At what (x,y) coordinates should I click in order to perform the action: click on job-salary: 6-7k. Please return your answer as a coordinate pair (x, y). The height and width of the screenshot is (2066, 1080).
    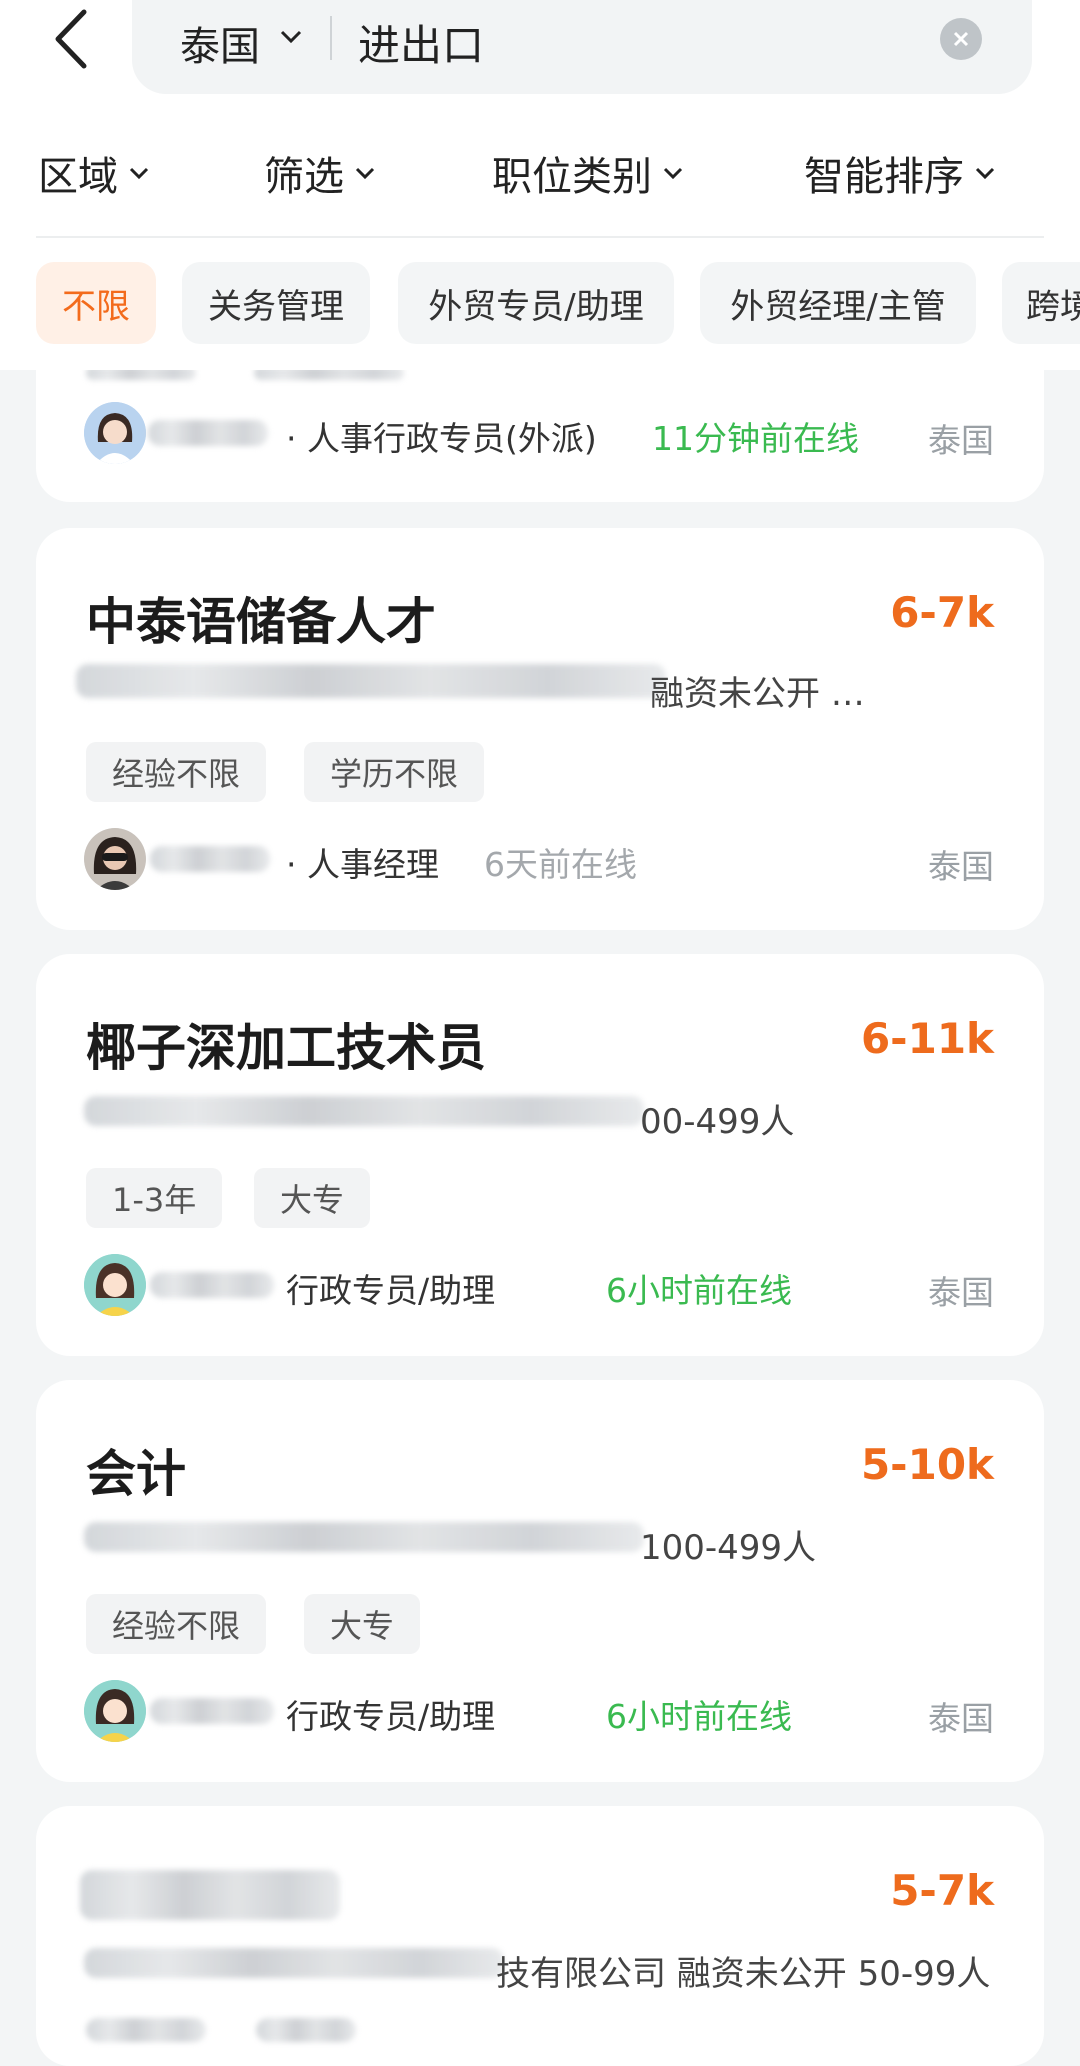
    Looking at the image, I should click on (942, 612).